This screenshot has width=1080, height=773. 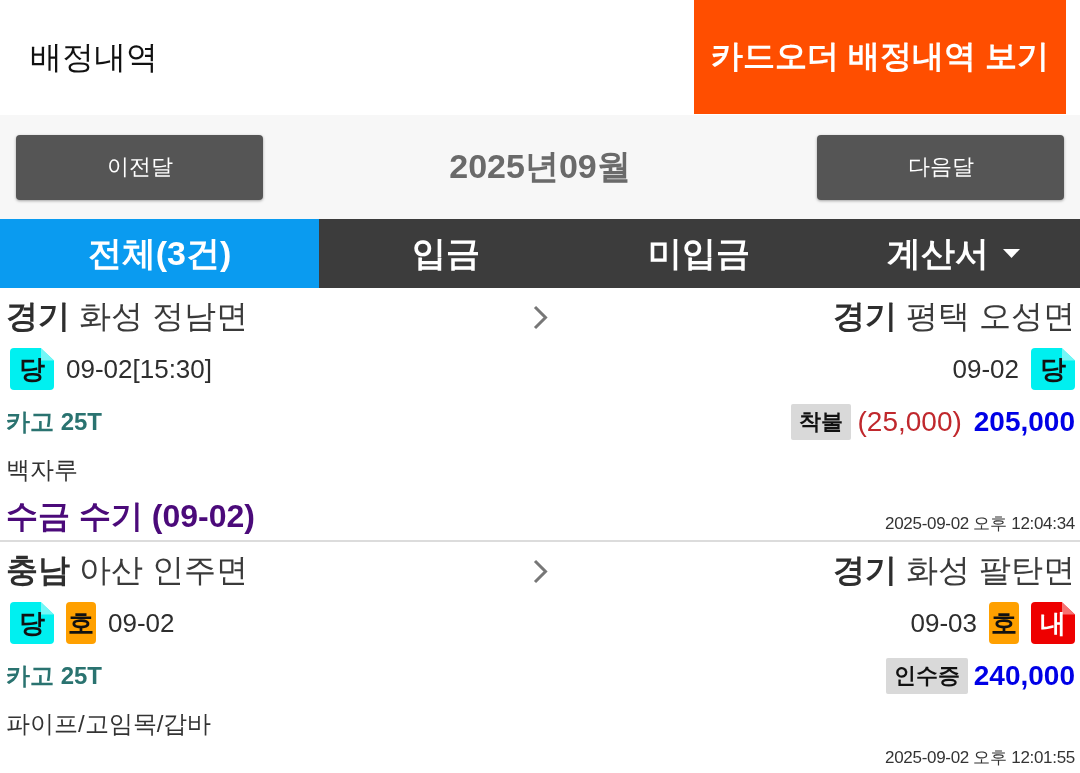 I want to click on payment-type-tag: 인수증, so click(x=926, y=676).